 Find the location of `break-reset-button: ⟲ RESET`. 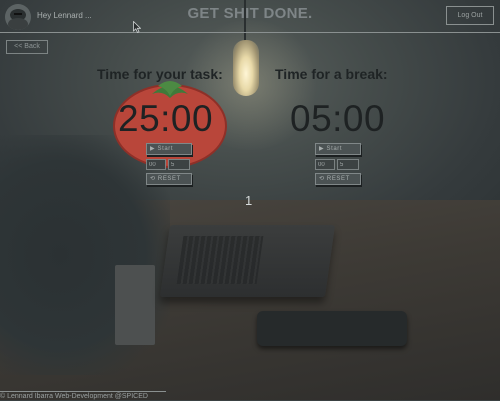

break-reset-button: ⟲ RESET is located at coordinates (338, 179).